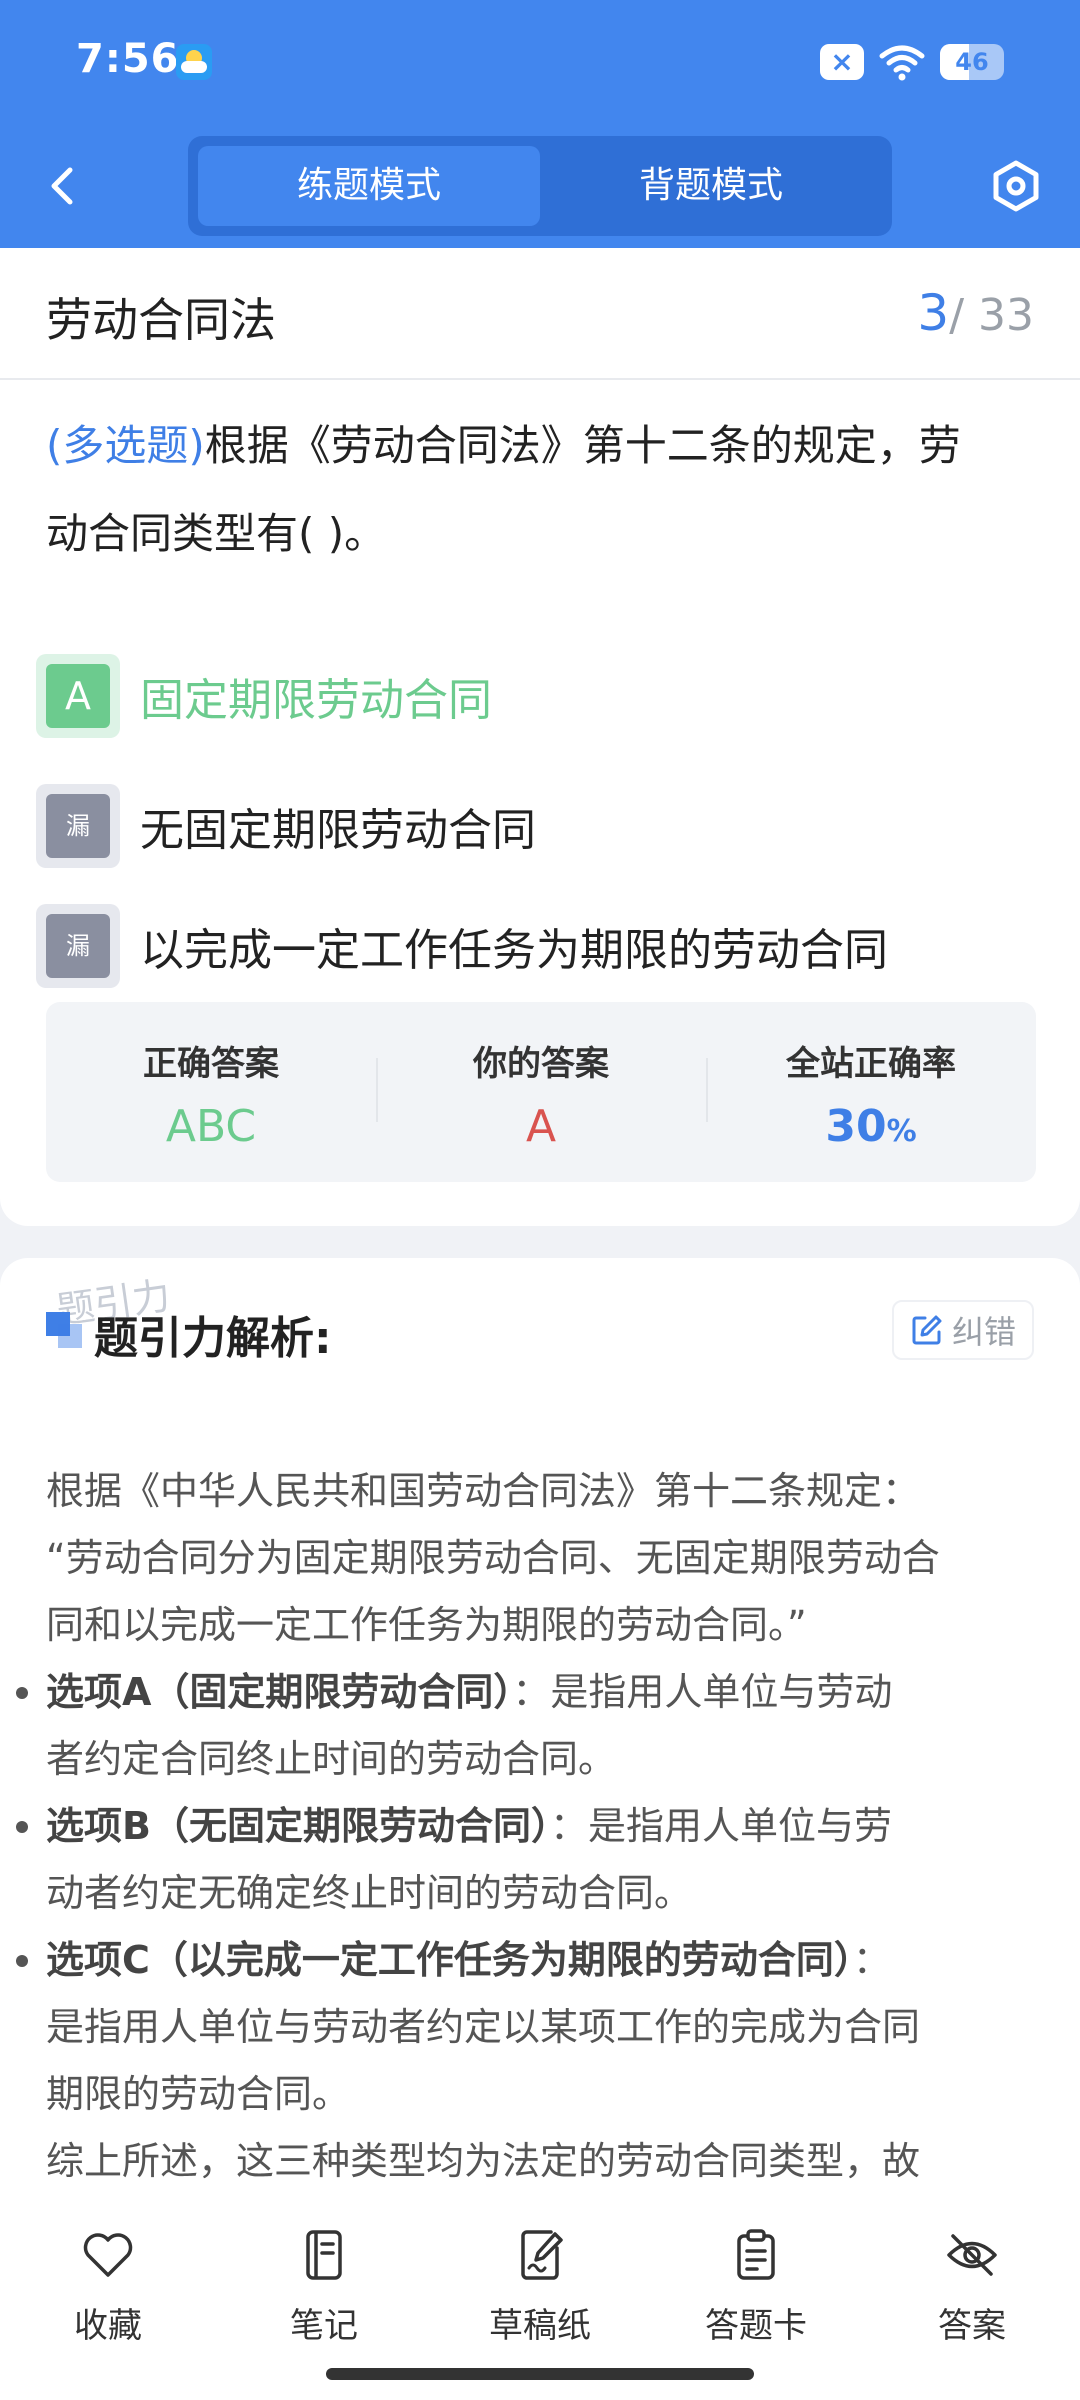  I want to click on analysis-option-text: 是指用人单位与劳动者约定以某项工作的完成为合同, so click(483, 2027).